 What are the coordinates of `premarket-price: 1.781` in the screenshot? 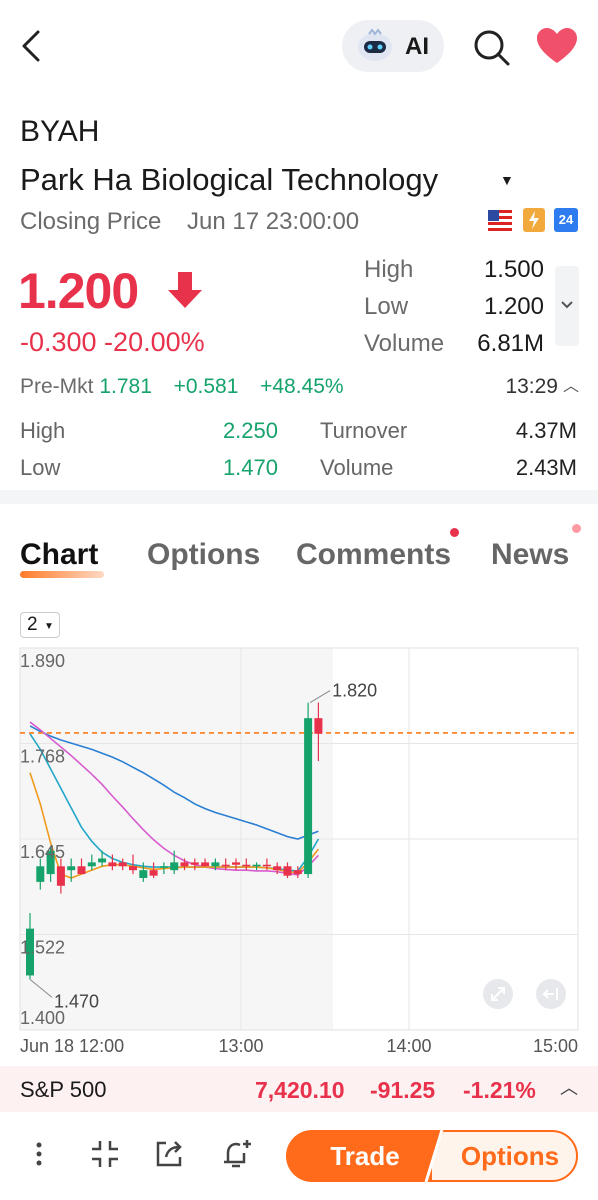 It's located at (125, 386).